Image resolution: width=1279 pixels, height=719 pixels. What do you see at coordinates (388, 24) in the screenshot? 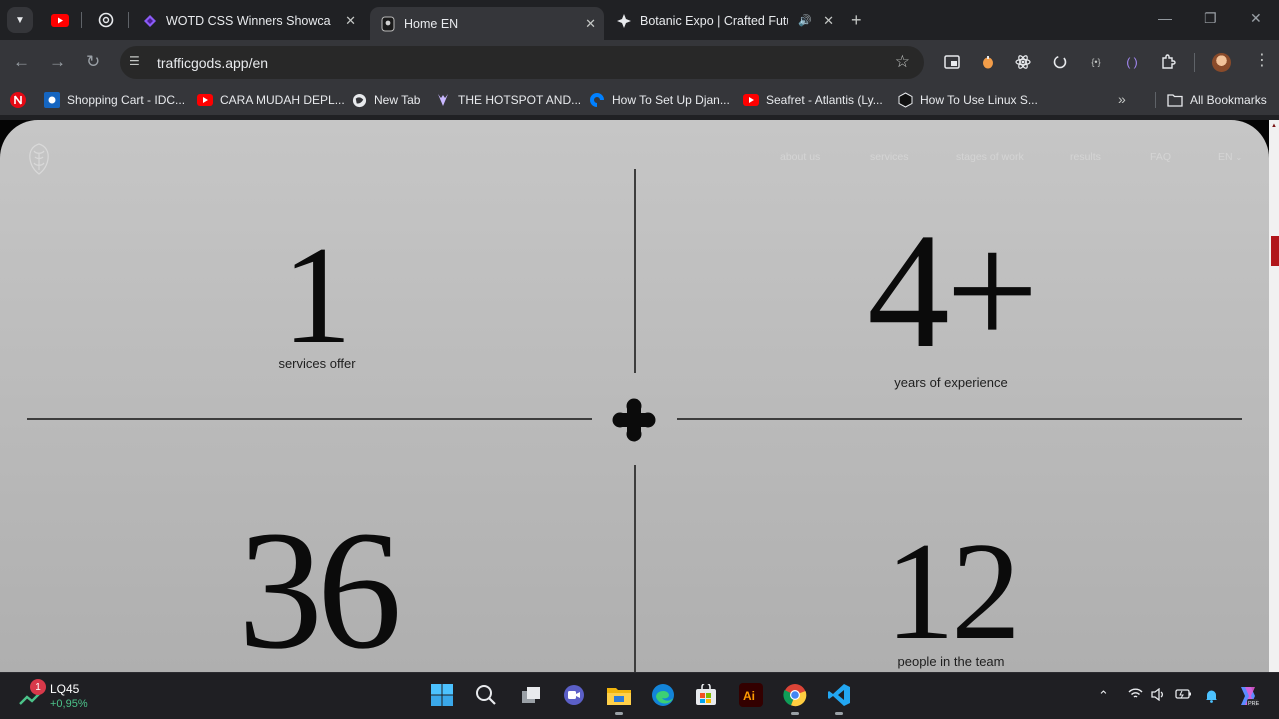
I see `trafficgods-icon` at bounding box center [388, 24].